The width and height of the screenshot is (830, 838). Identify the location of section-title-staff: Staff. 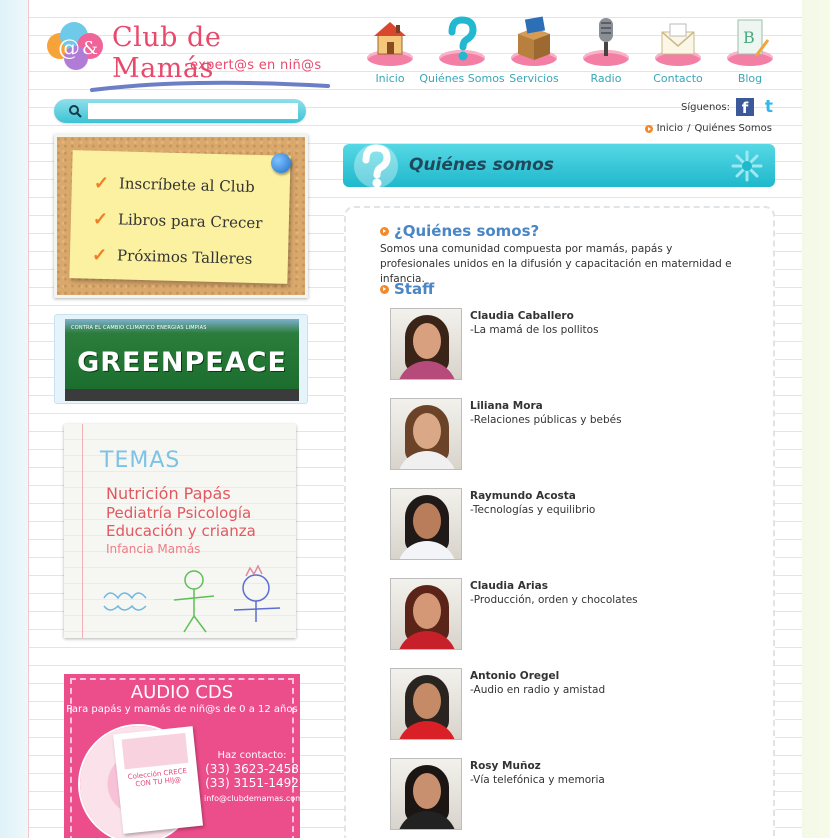
(407, 289).